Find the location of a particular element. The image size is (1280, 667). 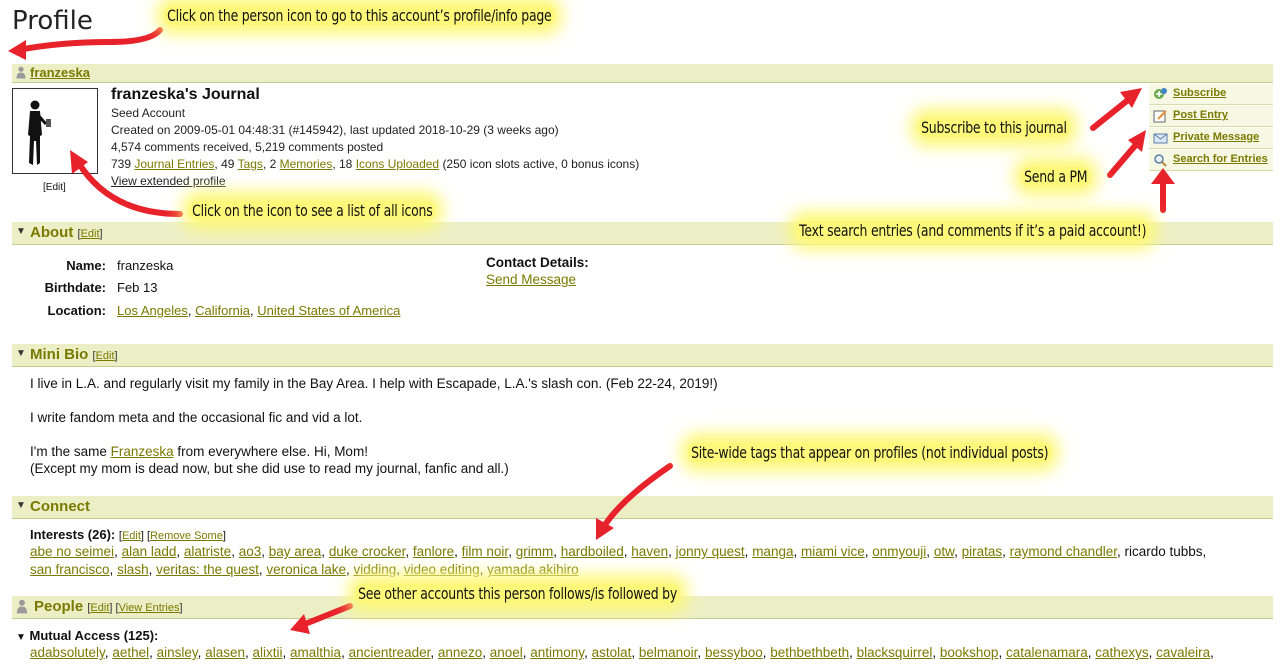

arrow-to-user-icon is located at coordinates (129, 188).